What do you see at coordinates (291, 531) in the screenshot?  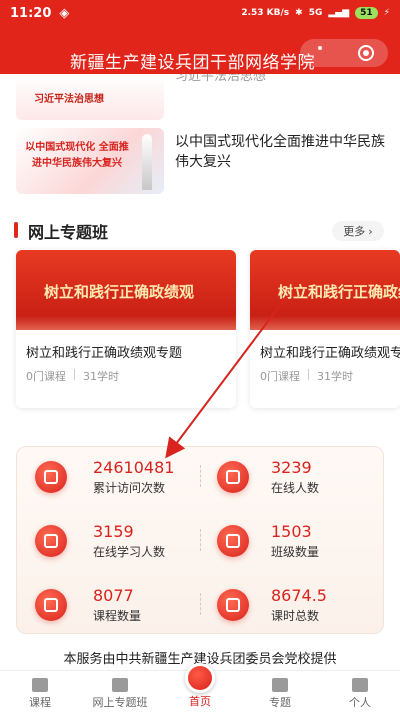 I see `stat-value: 1503` at bounding box center [291, 531].